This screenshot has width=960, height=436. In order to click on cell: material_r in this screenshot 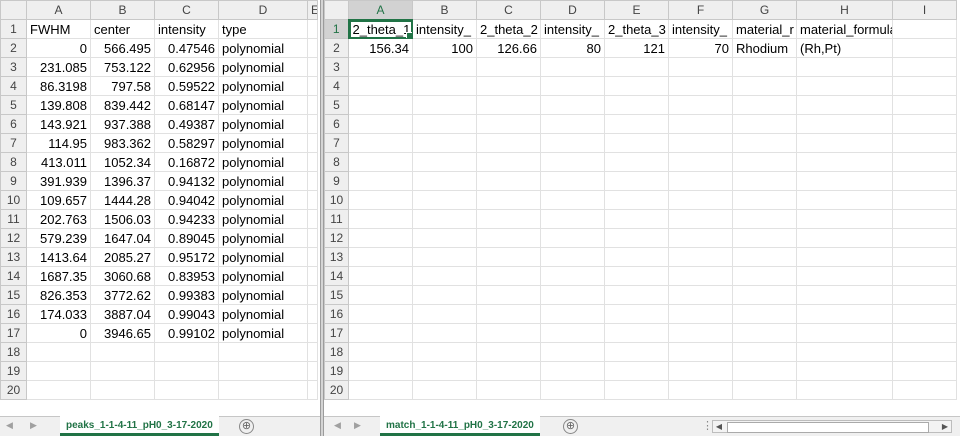, I will do `click(764, 29)`.